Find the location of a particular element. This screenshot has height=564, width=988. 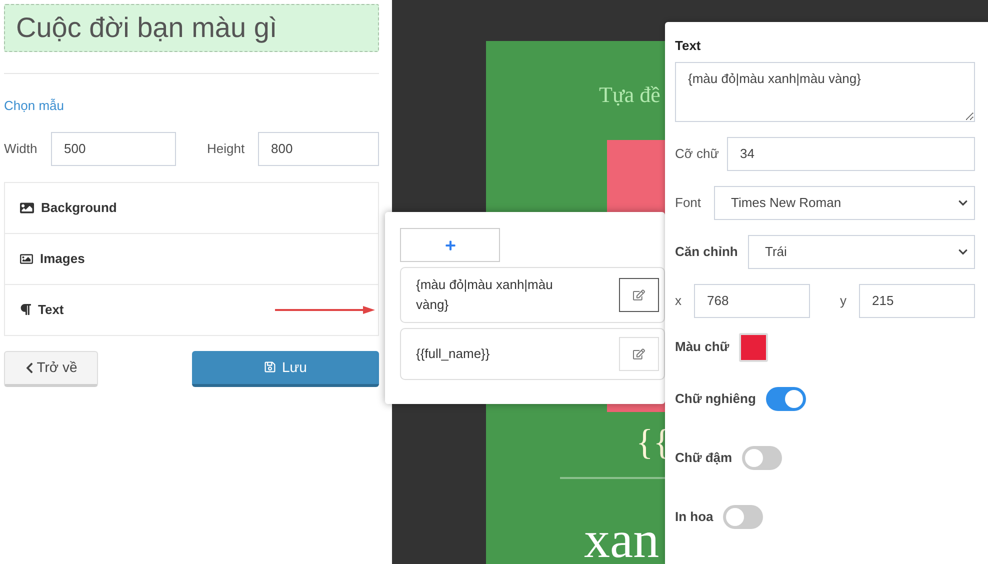

align-label: Căn chỉnh is located at coordinates (707, 251).